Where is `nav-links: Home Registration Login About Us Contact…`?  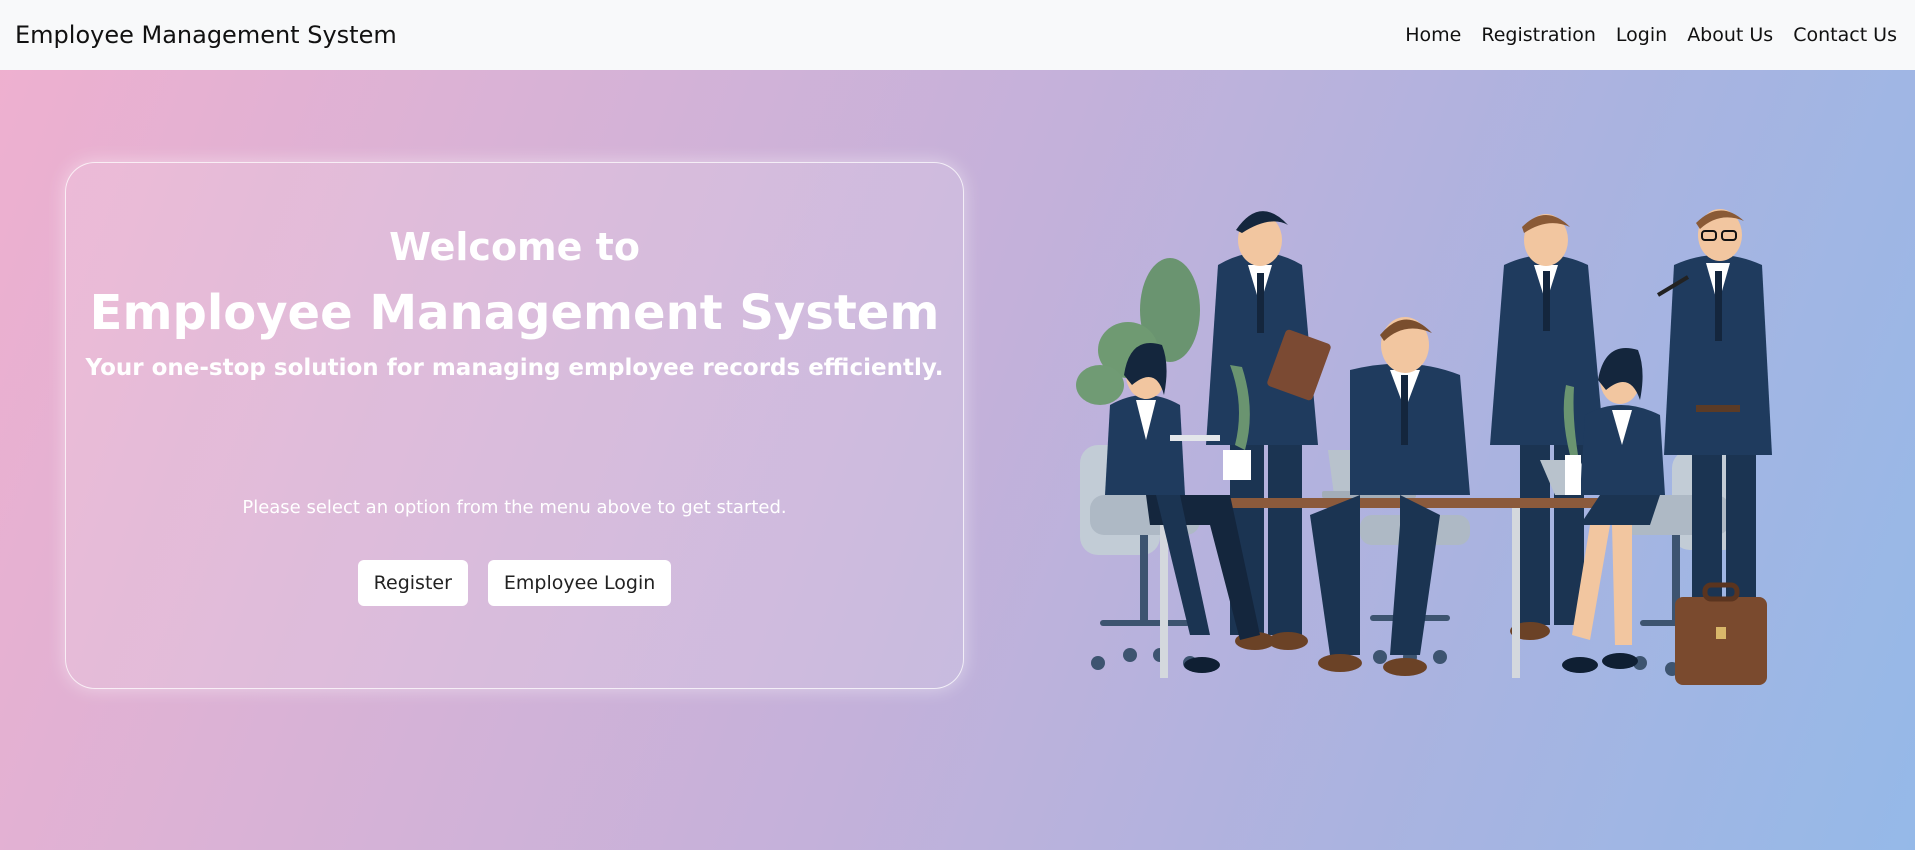
nav-links: Home Registration Login About Us Contact… is located at coordinates (1651, 35).